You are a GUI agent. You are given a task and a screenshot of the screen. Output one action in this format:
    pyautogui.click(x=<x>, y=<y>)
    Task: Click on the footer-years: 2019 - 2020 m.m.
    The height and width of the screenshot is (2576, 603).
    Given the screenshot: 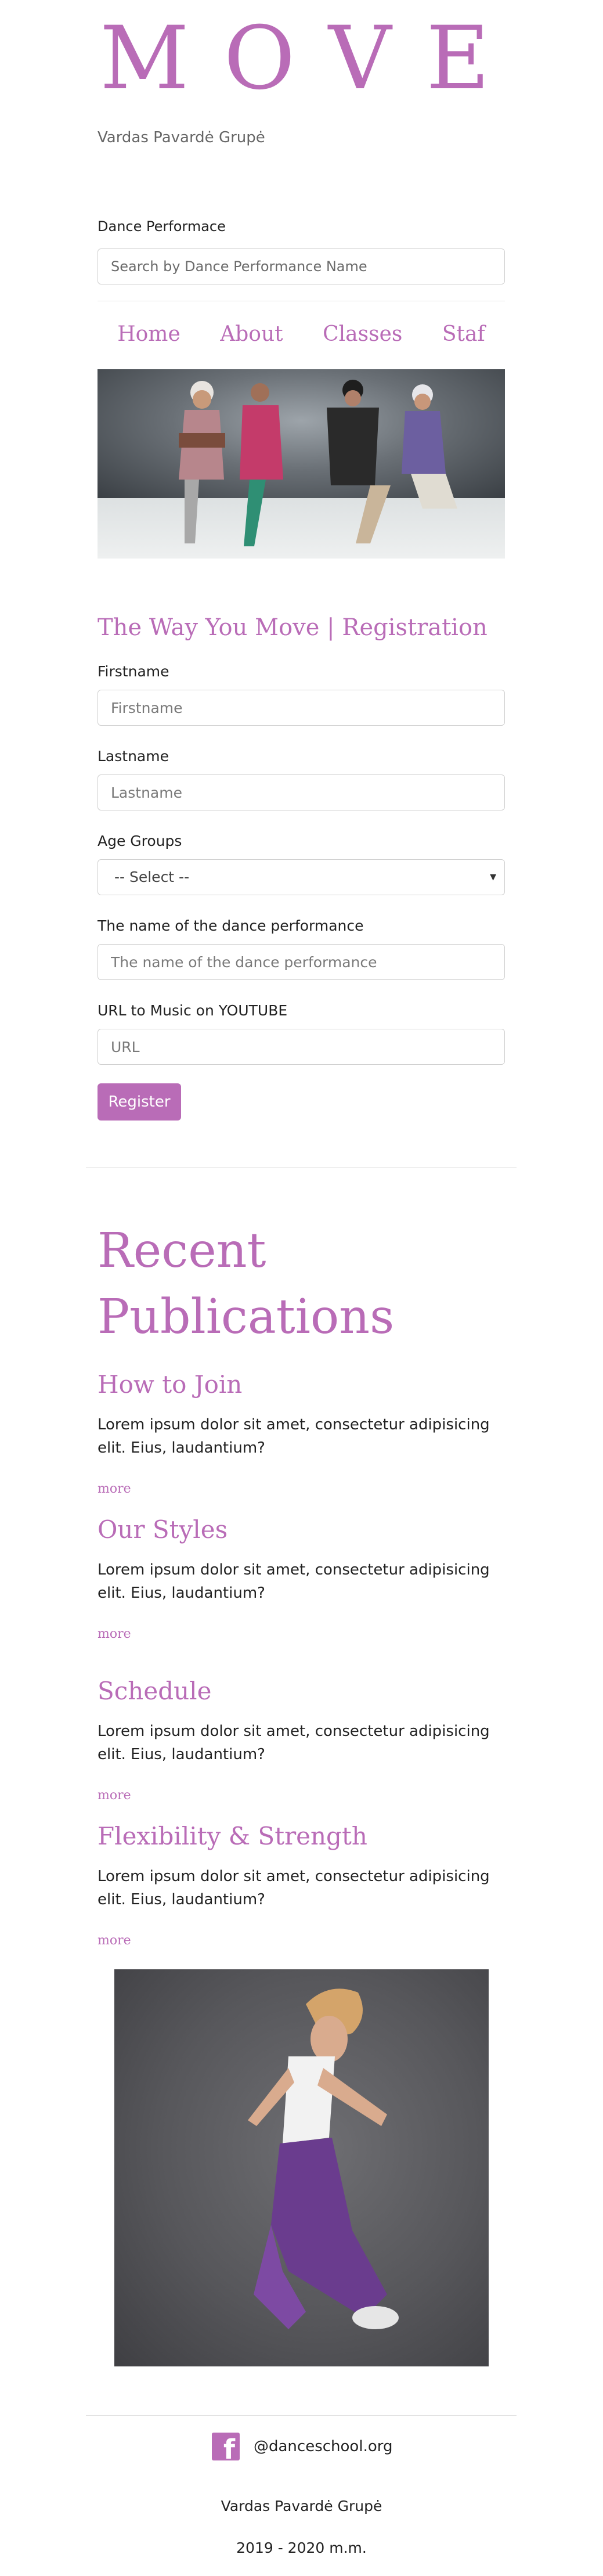 What is the action you would take?
    pyautogui.click(x=301, y=2547)
    